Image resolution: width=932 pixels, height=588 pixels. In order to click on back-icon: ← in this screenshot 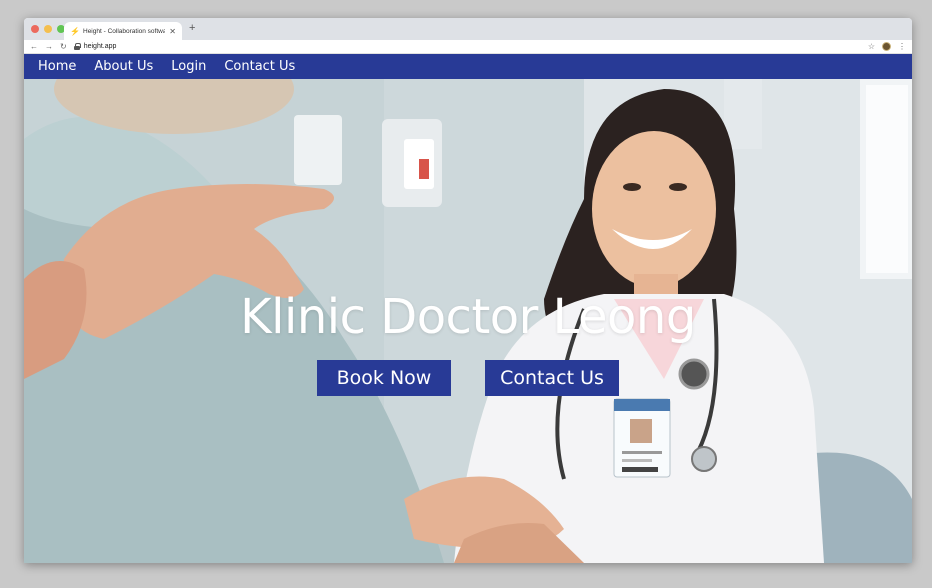, I will do `click(34, 46)`.